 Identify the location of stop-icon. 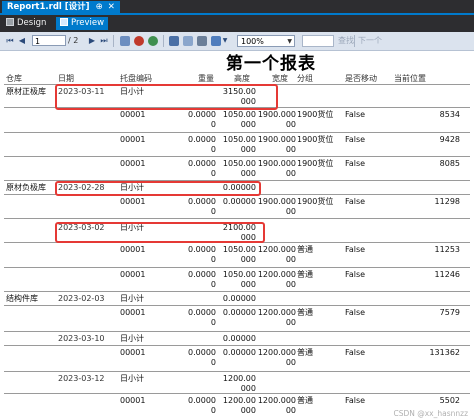
(139, 41).